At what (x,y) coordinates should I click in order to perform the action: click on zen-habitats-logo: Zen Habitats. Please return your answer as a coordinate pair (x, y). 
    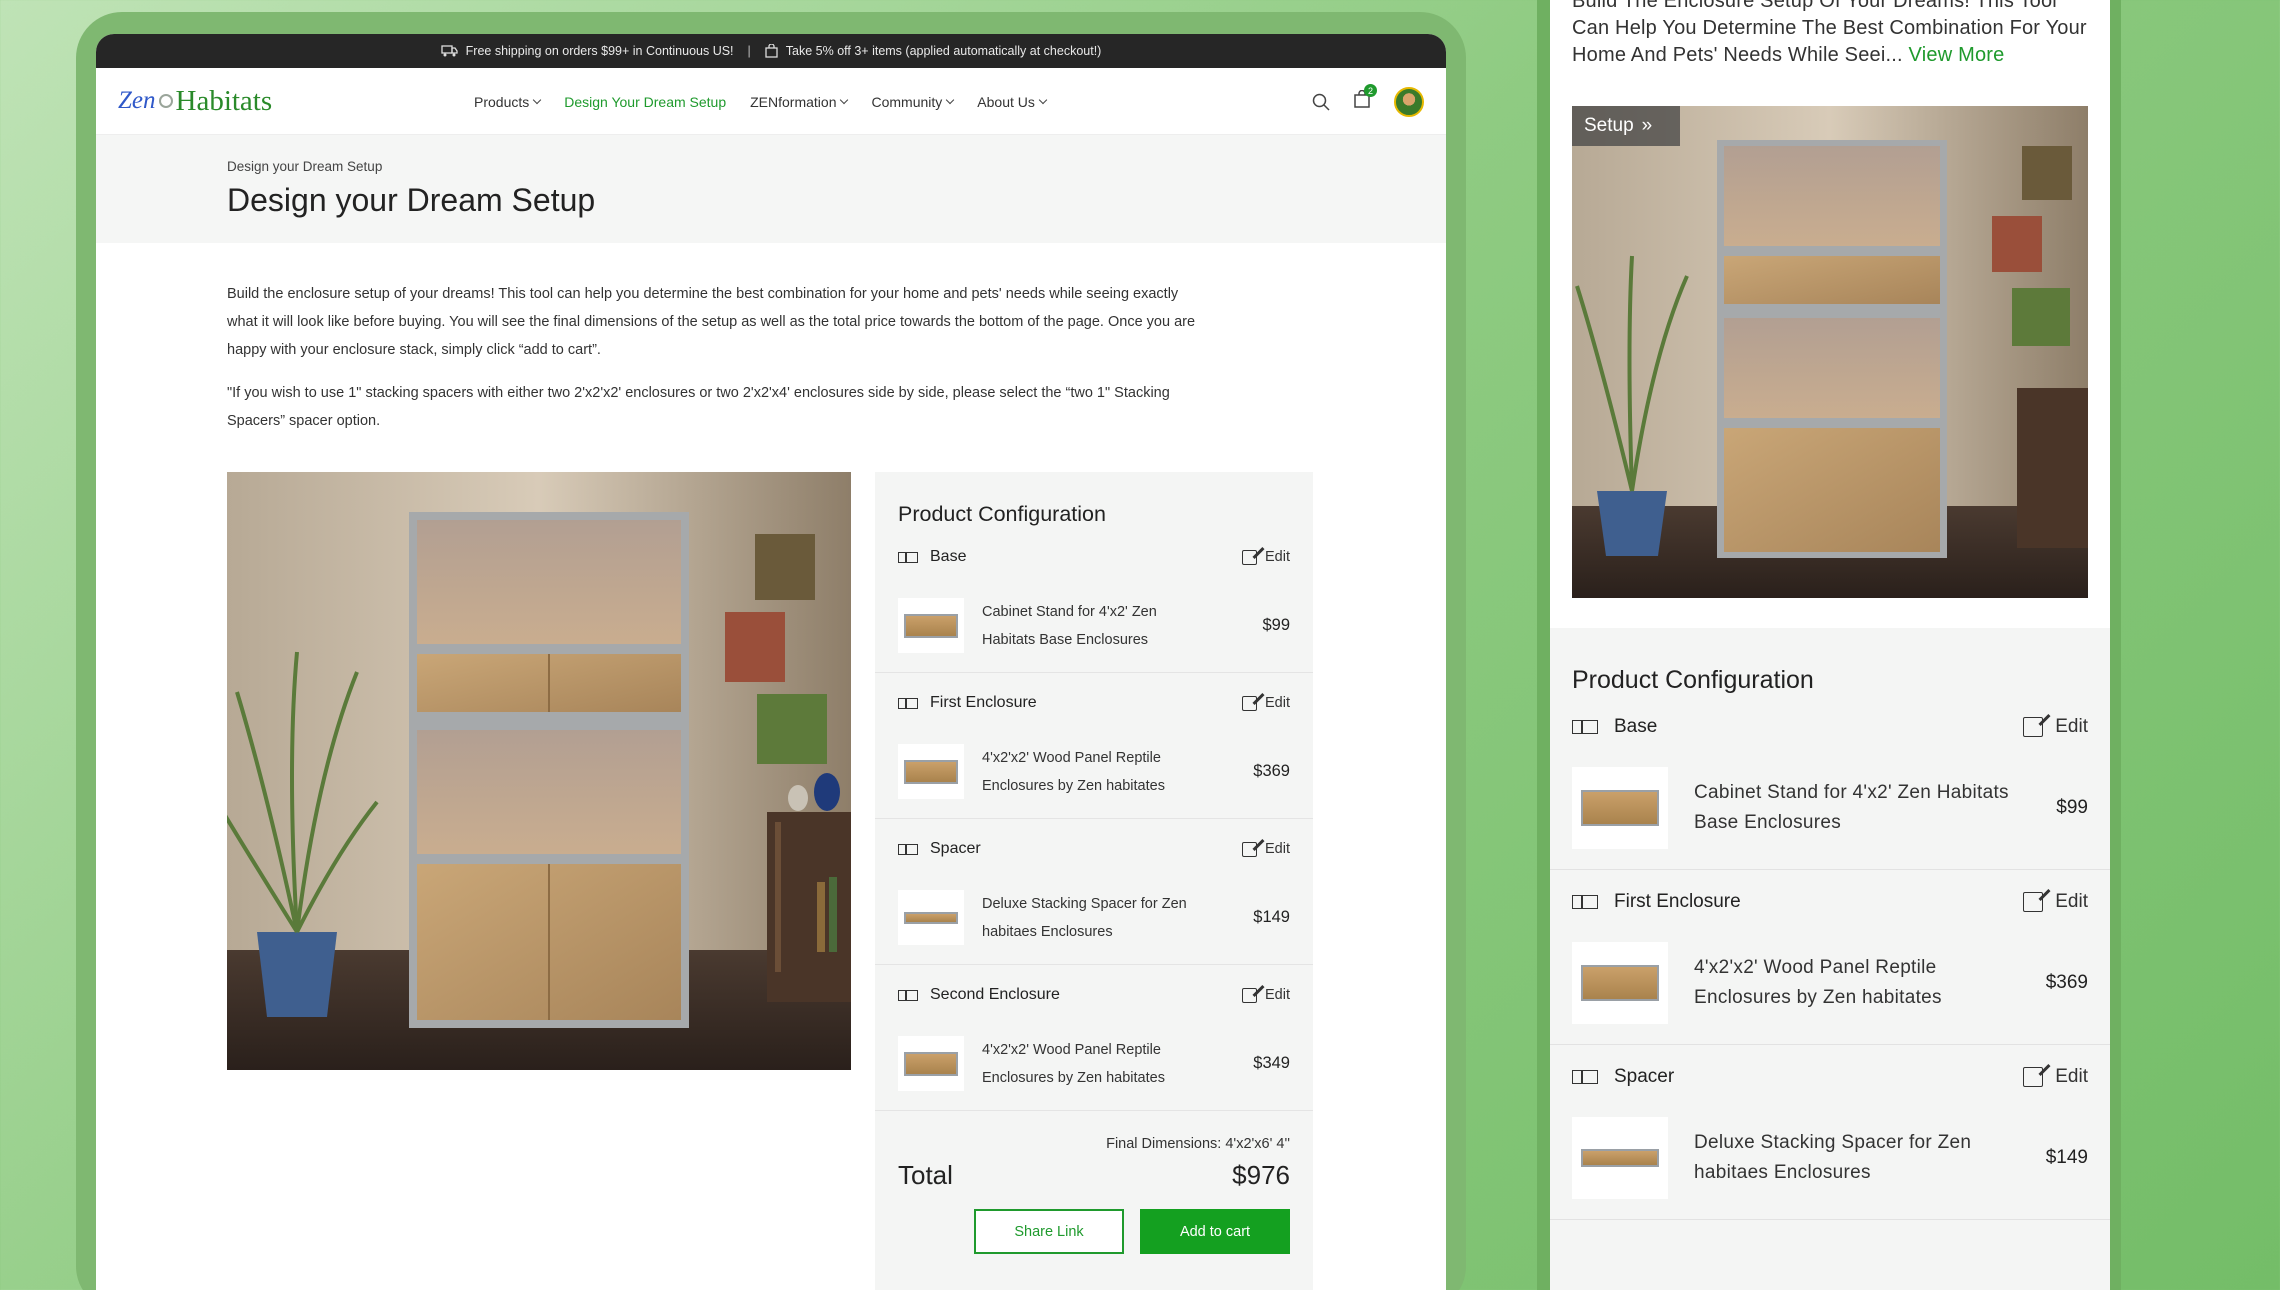
    Looking at the image, I should click on (195, 101).